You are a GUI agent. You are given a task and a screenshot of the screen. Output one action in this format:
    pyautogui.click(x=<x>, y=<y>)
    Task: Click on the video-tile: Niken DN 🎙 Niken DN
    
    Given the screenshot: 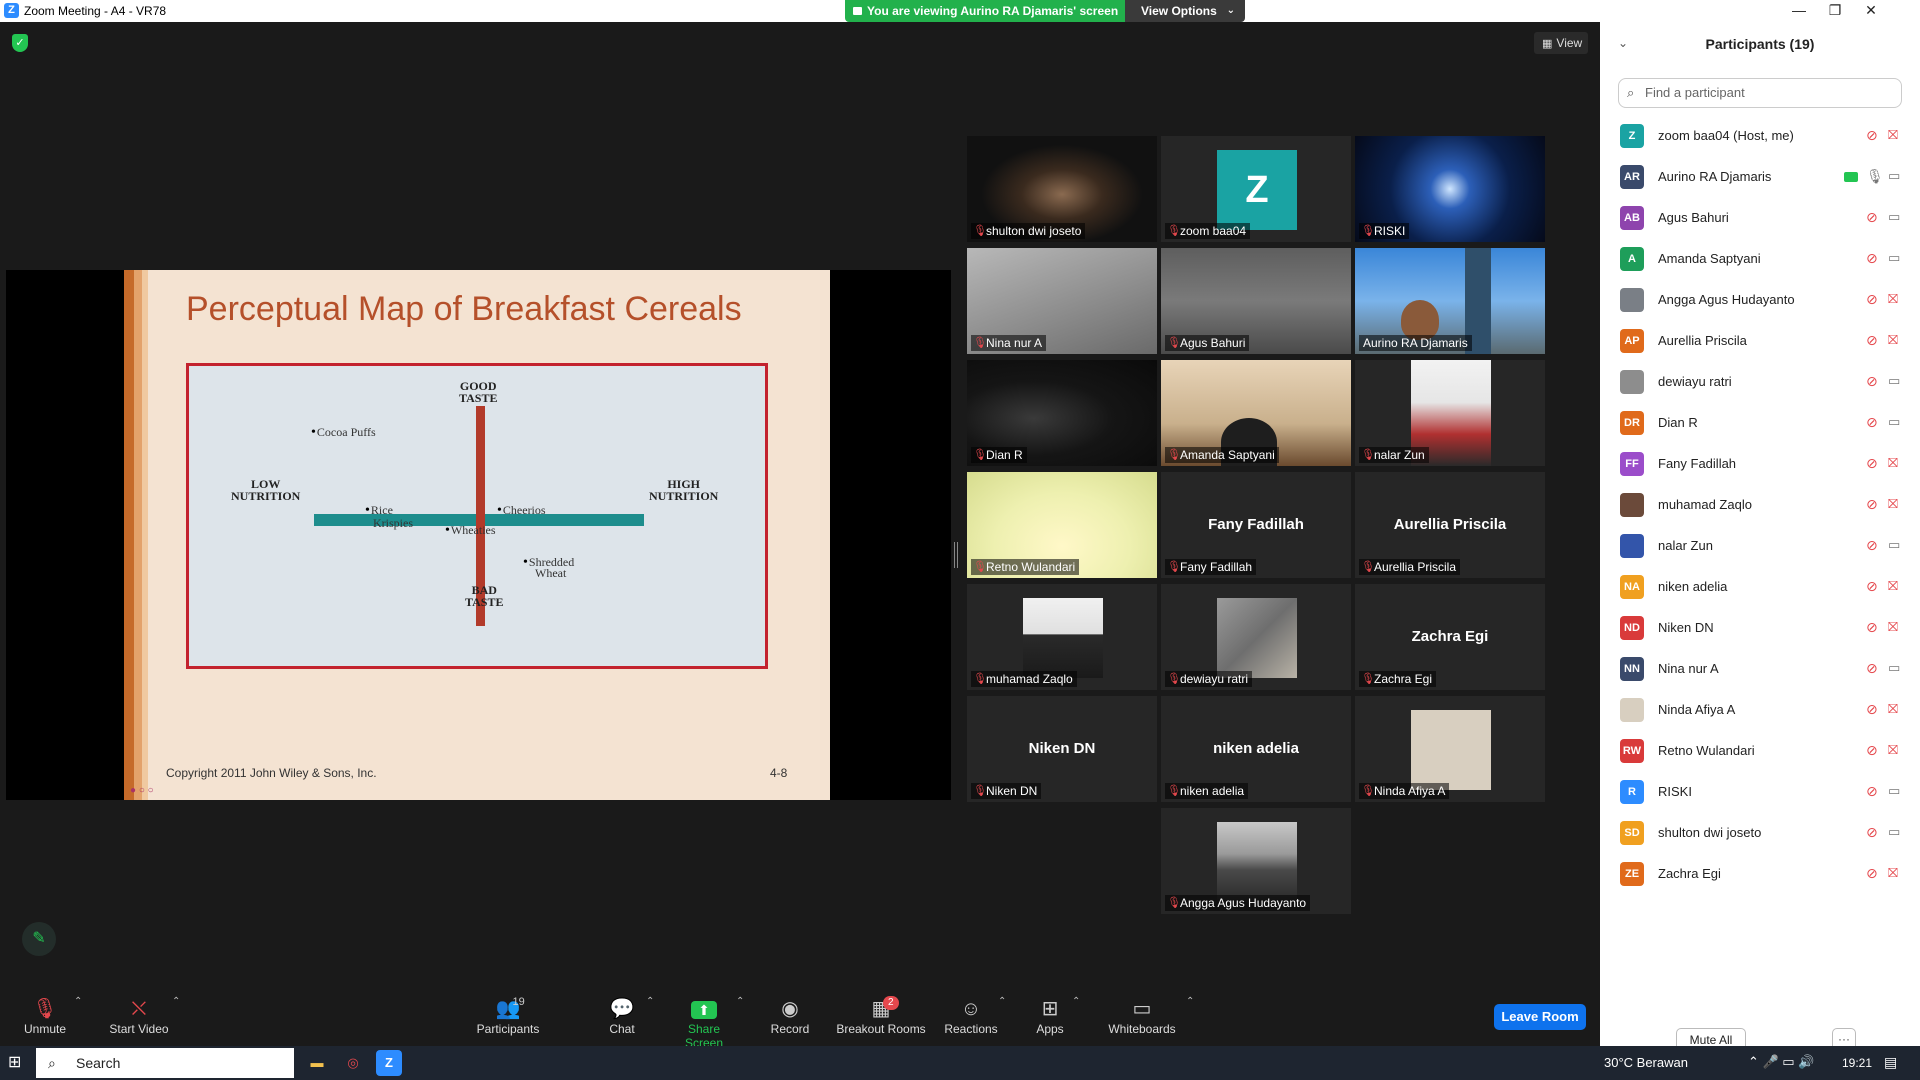 What is the action you would take?
    pyautogui.click(x=1062, y=749)
    